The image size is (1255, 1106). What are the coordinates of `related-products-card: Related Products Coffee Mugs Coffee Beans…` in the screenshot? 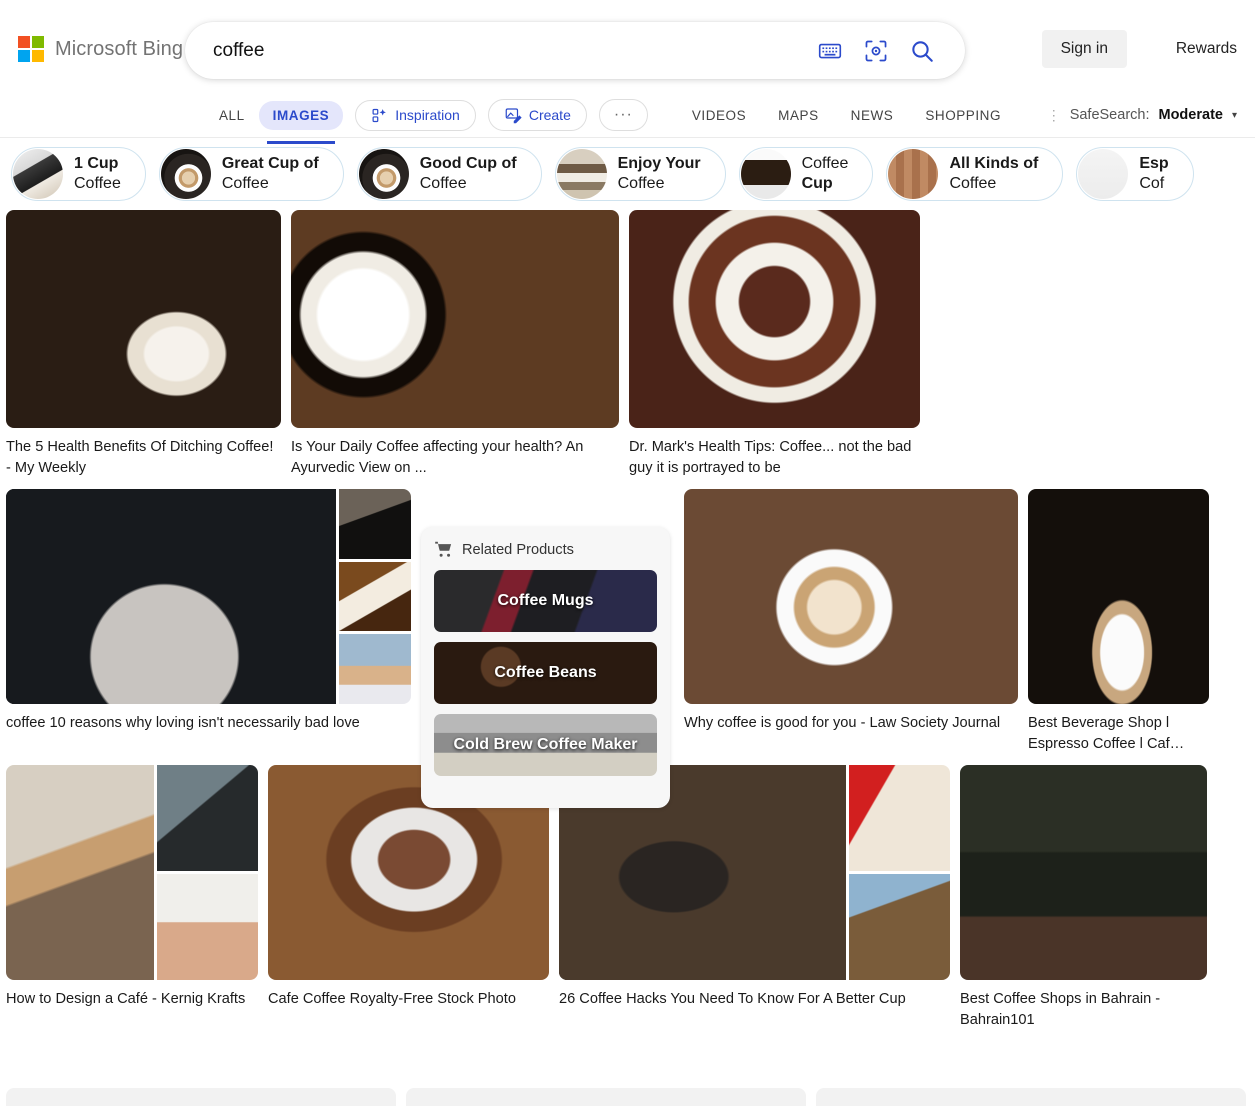 It's located at (545, 667).